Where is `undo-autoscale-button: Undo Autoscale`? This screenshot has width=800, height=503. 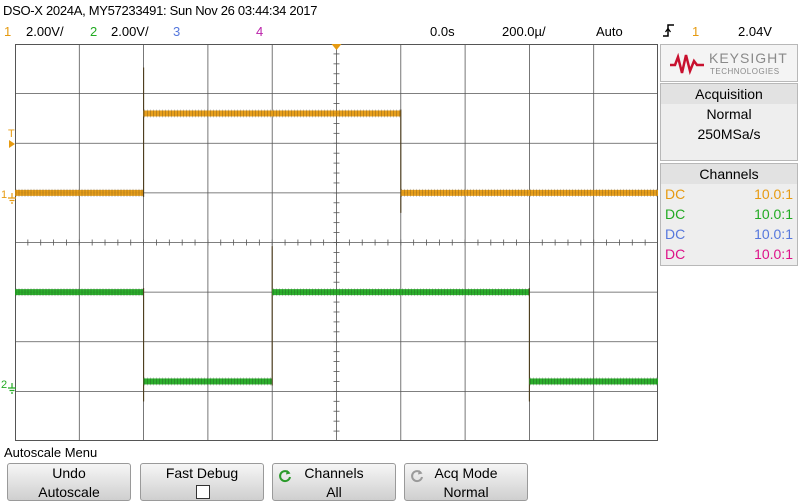
undo-autoscale-button: Undo Autoscale is located at coordinates (69, 482).